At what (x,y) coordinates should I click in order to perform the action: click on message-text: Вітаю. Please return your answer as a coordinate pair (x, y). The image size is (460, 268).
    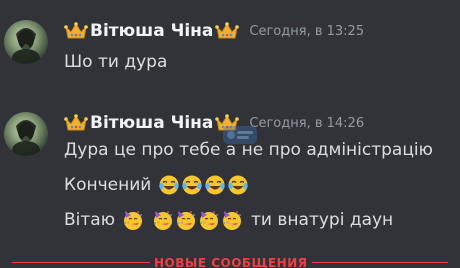
    Looking at the image, I should click on (90, 220).